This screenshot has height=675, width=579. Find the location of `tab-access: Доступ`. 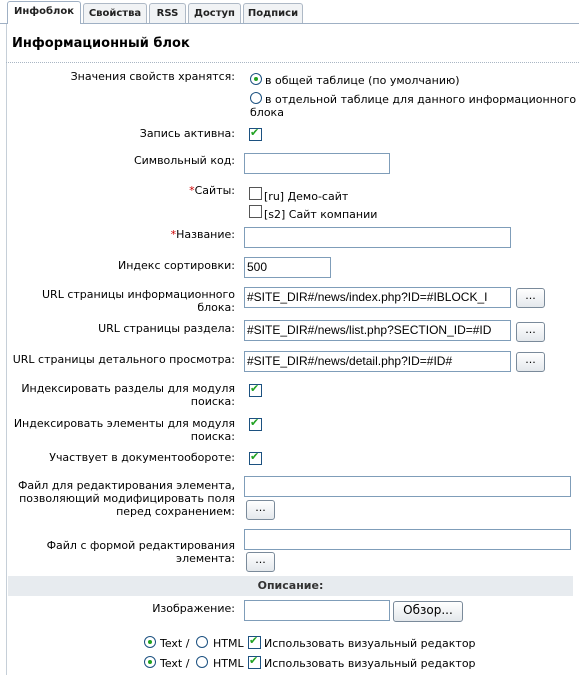

tab-access: Доступ is located at coordinates (214, 13).